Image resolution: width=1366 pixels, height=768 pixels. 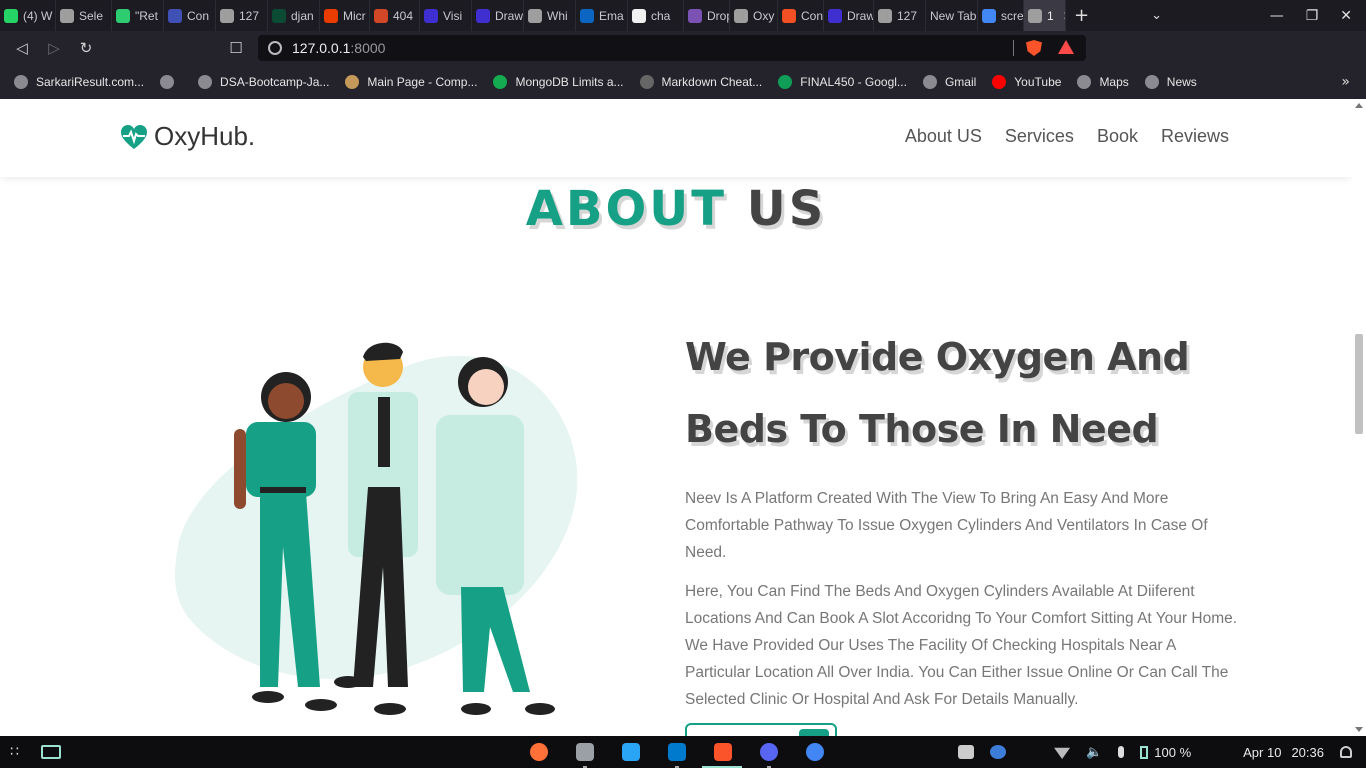 I want to click on firefox-icon, so click(x=539, y=752).